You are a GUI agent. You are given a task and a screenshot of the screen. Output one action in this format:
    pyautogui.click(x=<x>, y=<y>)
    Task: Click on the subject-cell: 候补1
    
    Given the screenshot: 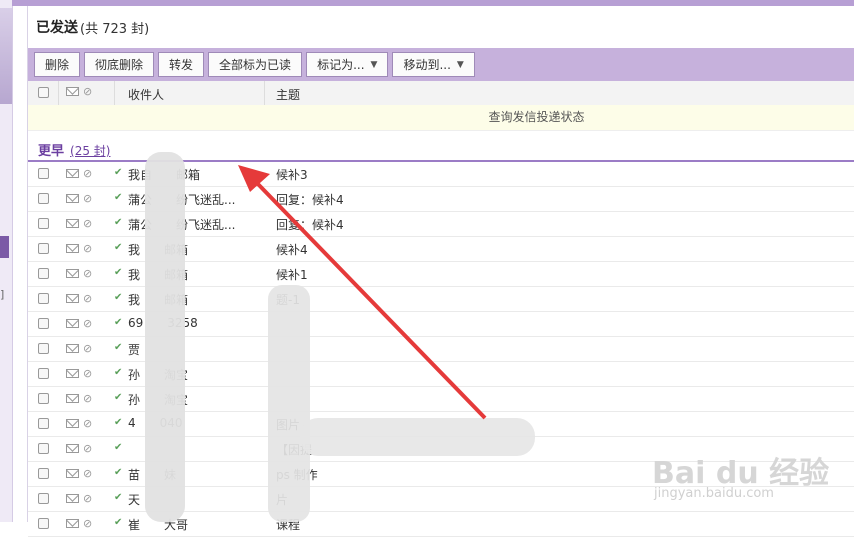 What is the action you would take?
    pyautogui.click(x=426, y=274)
    